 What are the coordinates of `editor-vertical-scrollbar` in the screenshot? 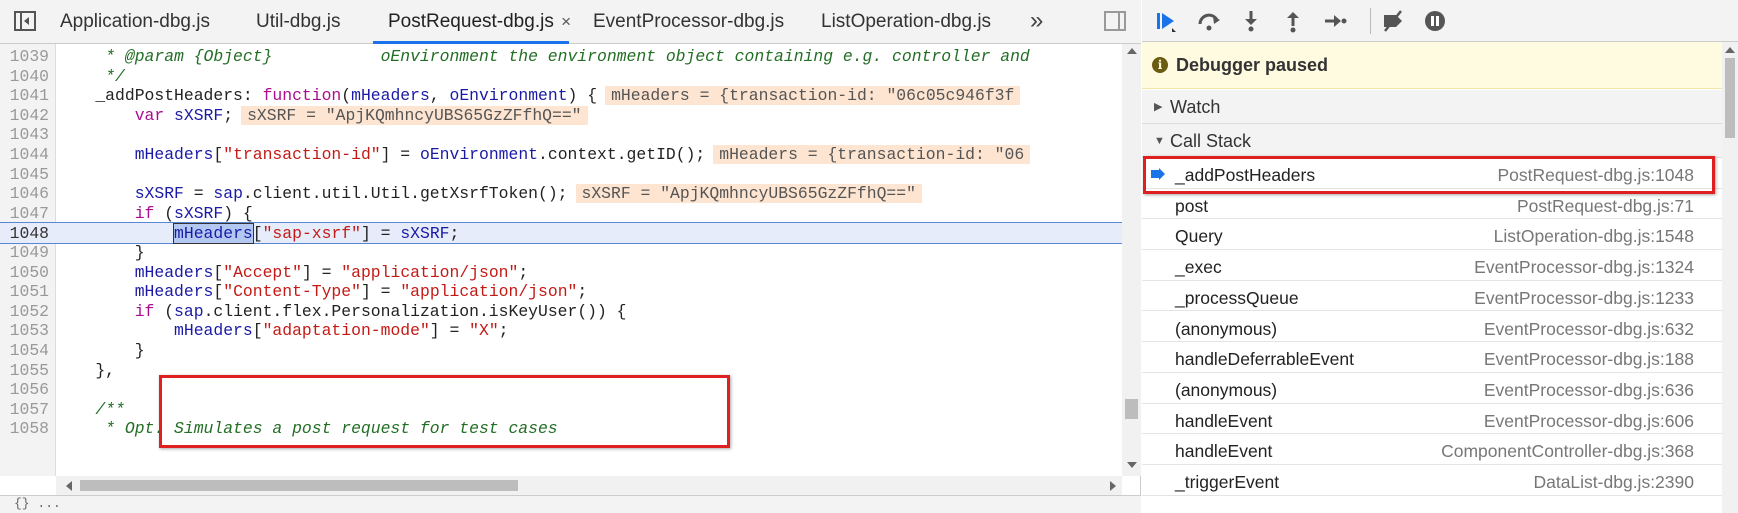 It's located at (1131, 260).